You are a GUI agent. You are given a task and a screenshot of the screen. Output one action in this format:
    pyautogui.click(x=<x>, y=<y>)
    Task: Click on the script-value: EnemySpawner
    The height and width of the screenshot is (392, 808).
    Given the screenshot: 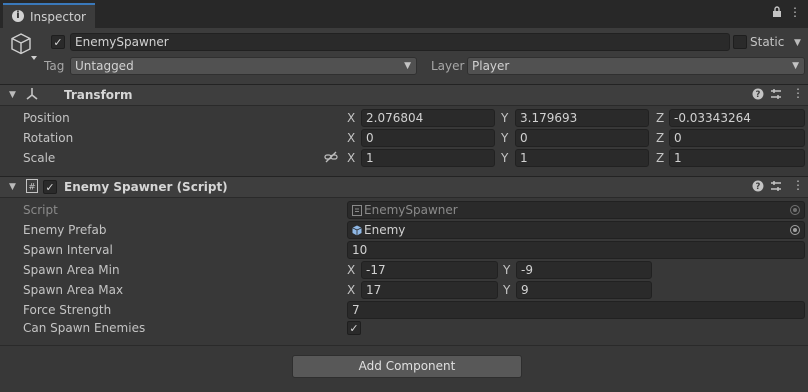 What is the action you would take?
    pyautogui.click(x=411, y=210)
    